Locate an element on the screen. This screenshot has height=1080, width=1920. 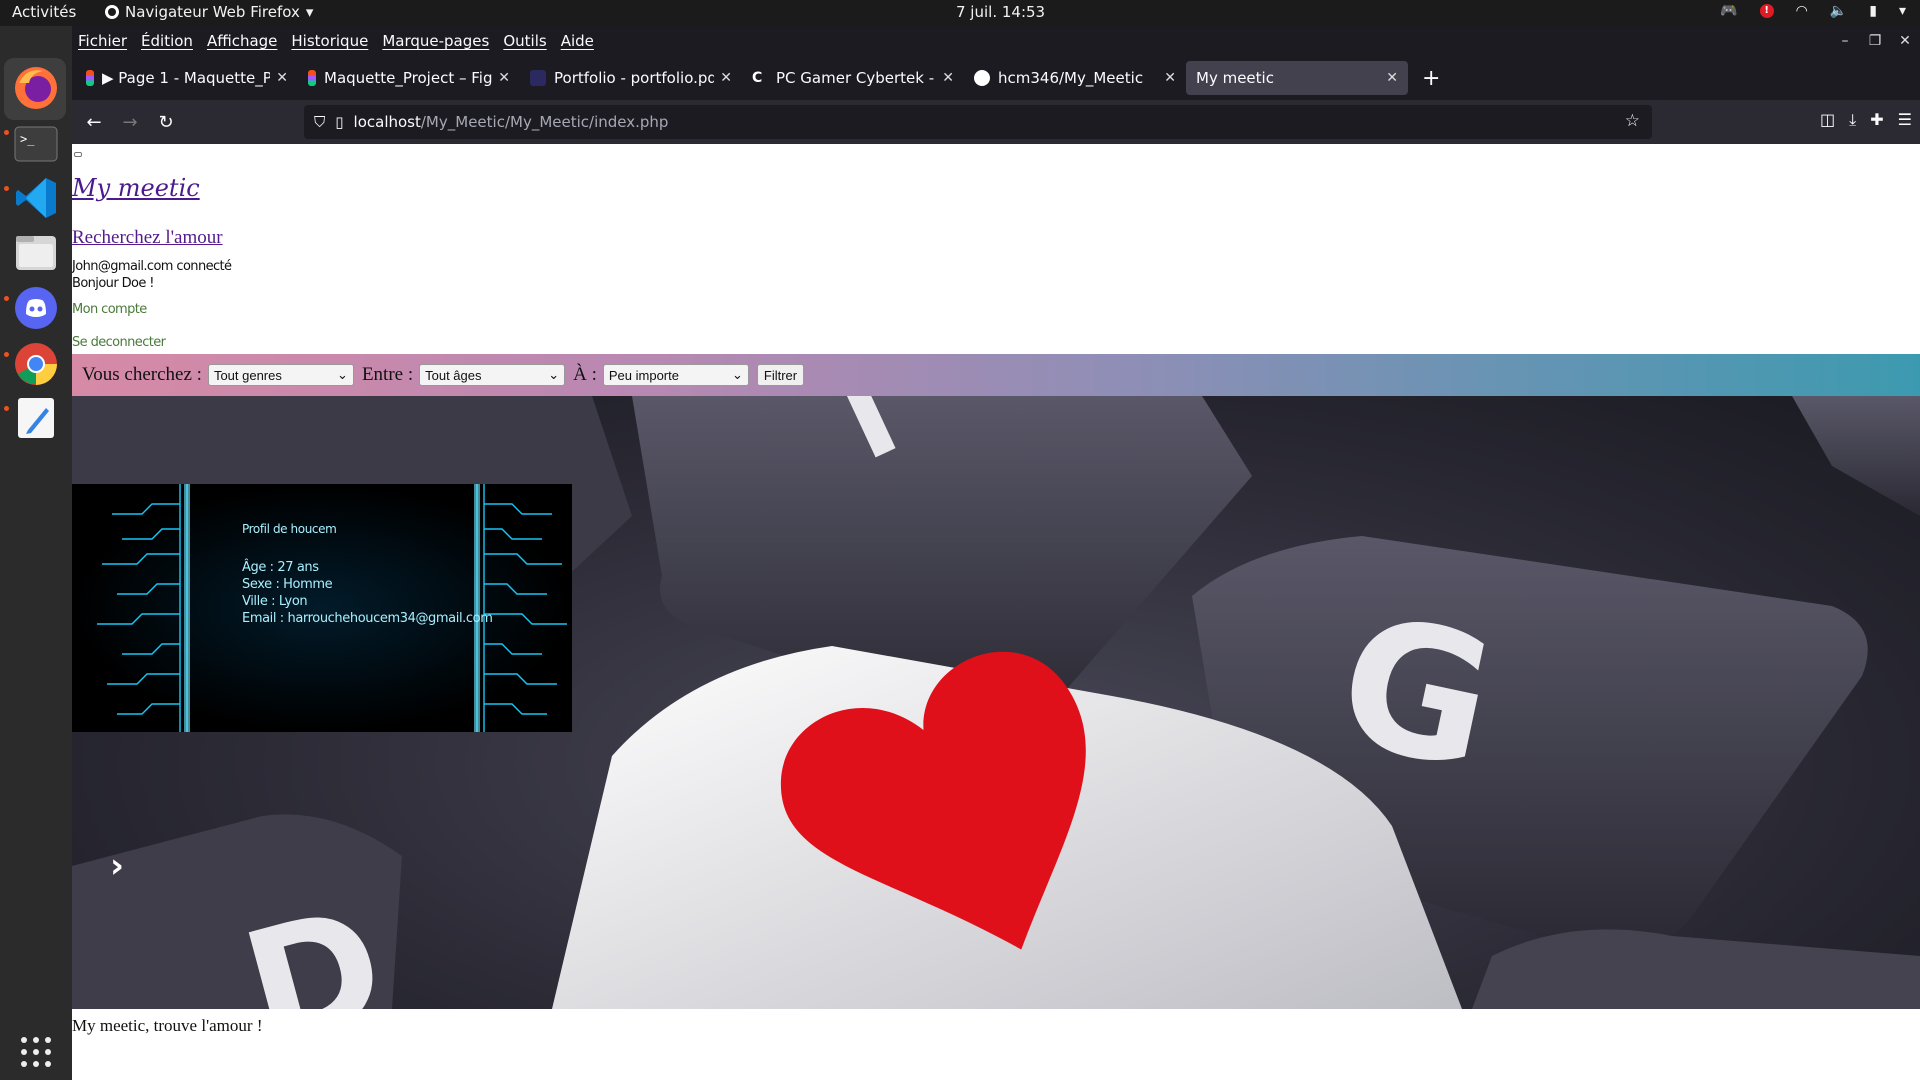
menu-fichier: Fichier is located at coordinates (102, 41).